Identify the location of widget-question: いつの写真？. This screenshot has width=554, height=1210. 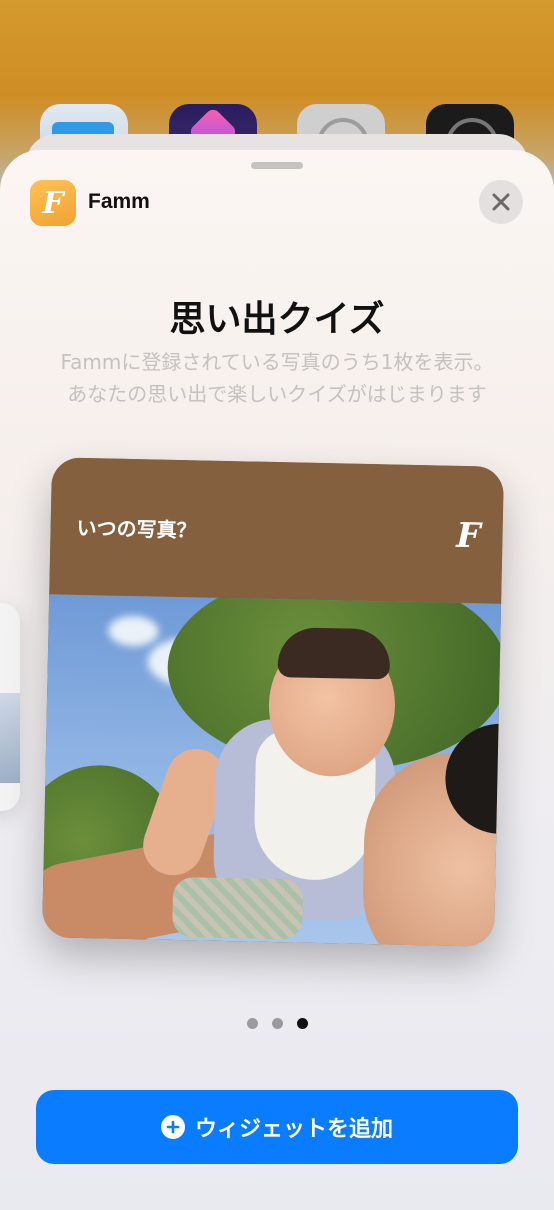
(136, 529).